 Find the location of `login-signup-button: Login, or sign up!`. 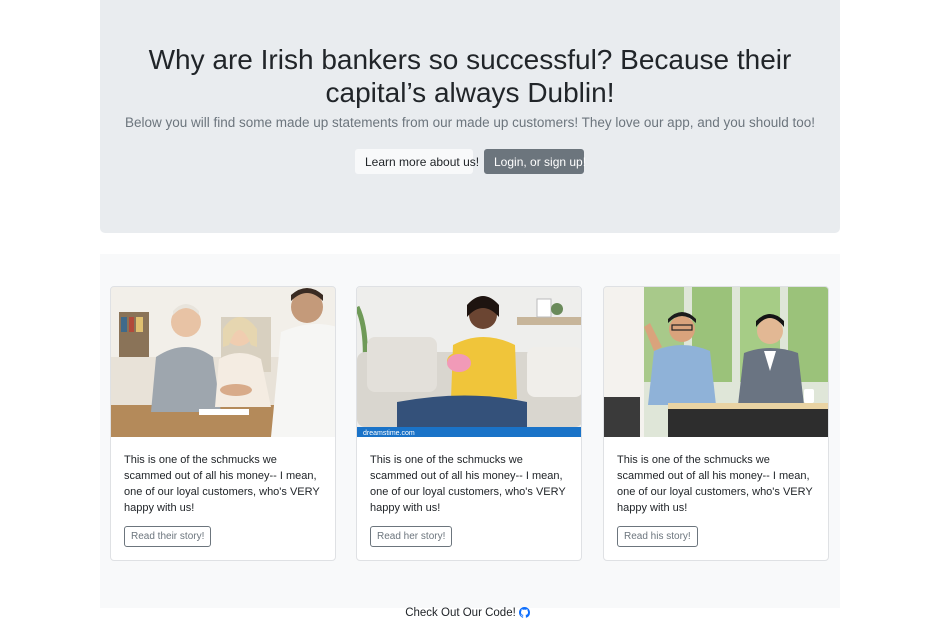

login-signup-button: Login, or sign up! is located at coordinates (535, 161).